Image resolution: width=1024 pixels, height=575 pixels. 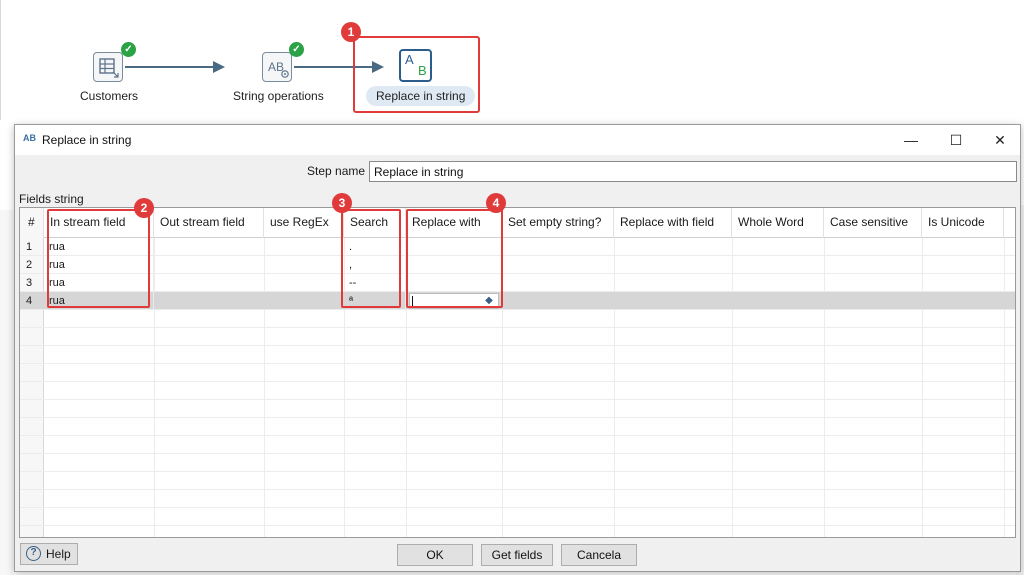 I want to click on hop-arrow-icon, so click(x=219, y=67).